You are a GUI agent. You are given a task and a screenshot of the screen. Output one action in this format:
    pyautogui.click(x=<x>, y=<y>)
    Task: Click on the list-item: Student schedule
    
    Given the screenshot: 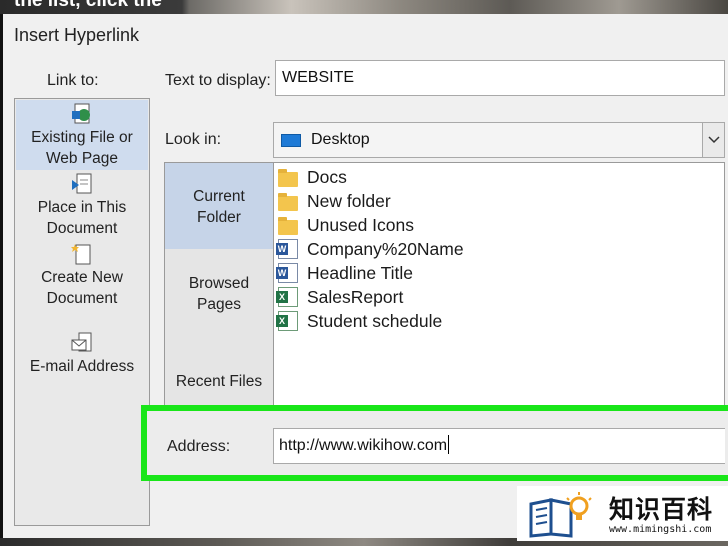 What is the action you would take?
    pyautogui.click(x=359, y=321)
    